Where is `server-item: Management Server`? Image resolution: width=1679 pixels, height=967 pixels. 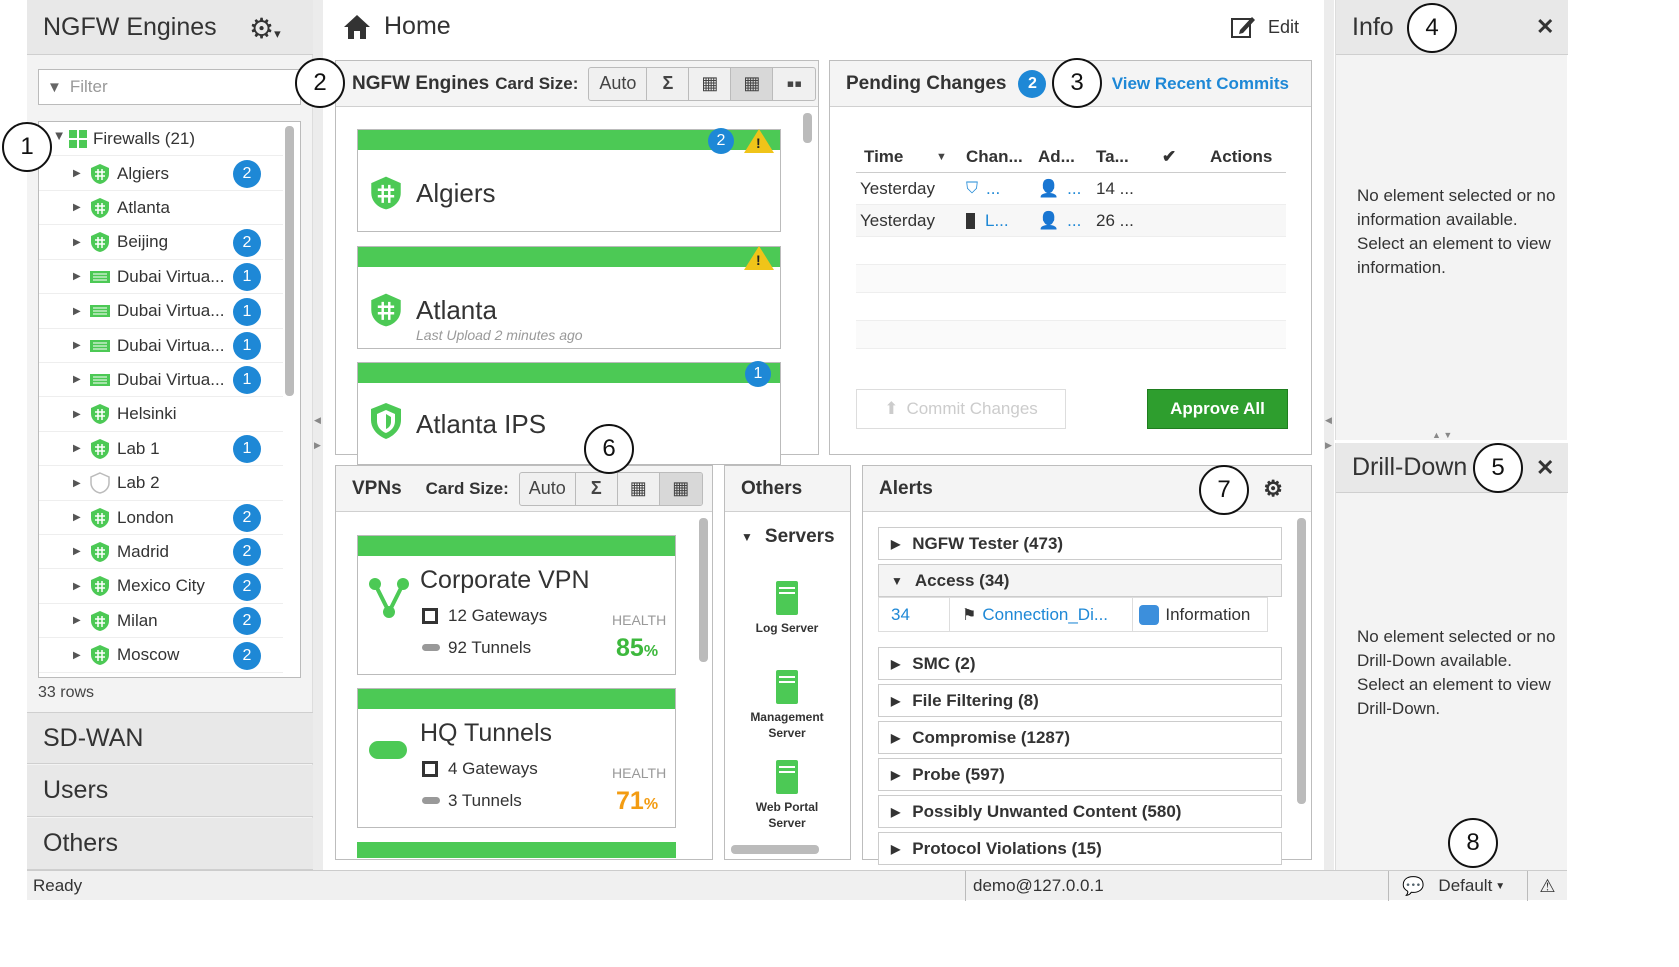 server-item: Management Server is located at coordinates (787, 704).